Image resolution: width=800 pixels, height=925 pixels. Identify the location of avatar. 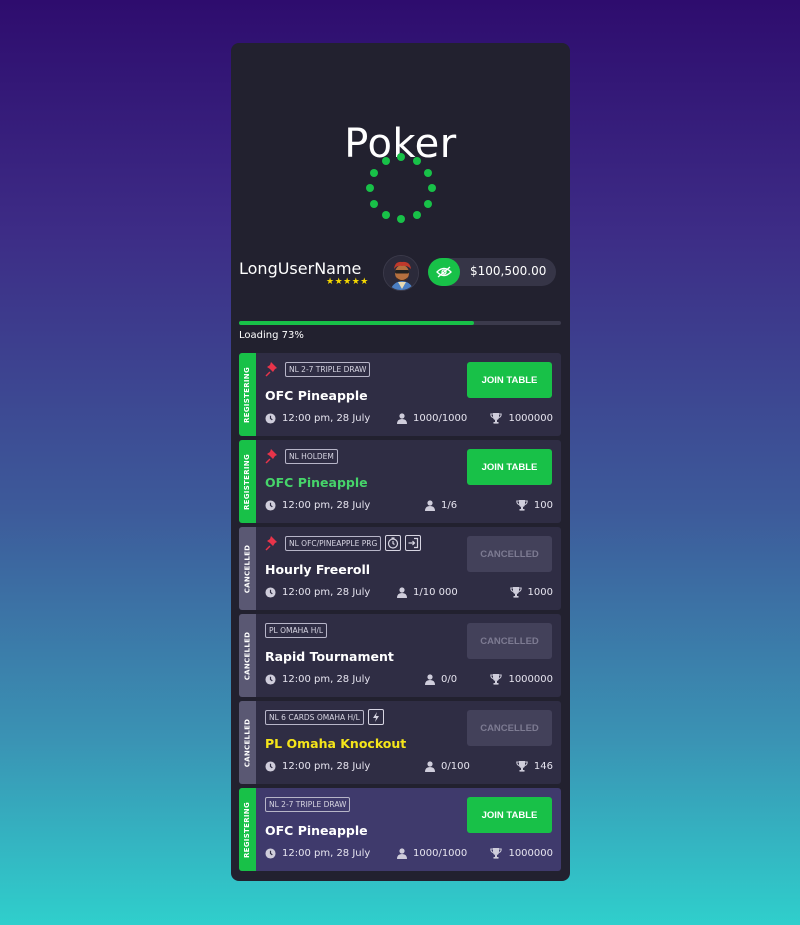
(401, 273).